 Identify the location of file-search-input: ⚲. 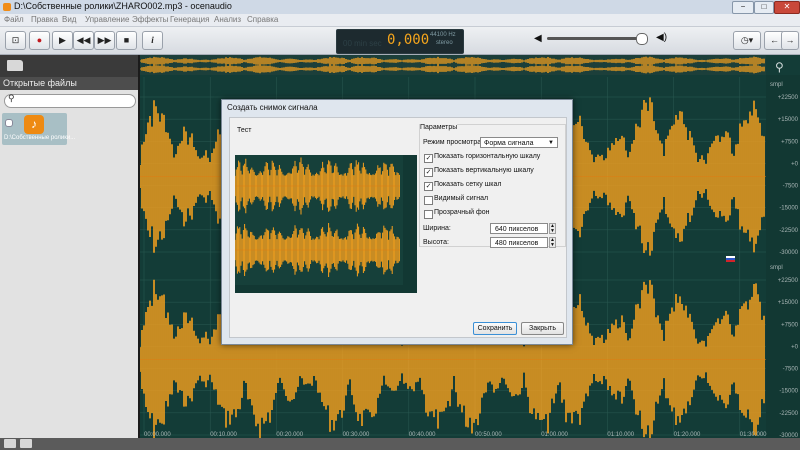
(70, 100).